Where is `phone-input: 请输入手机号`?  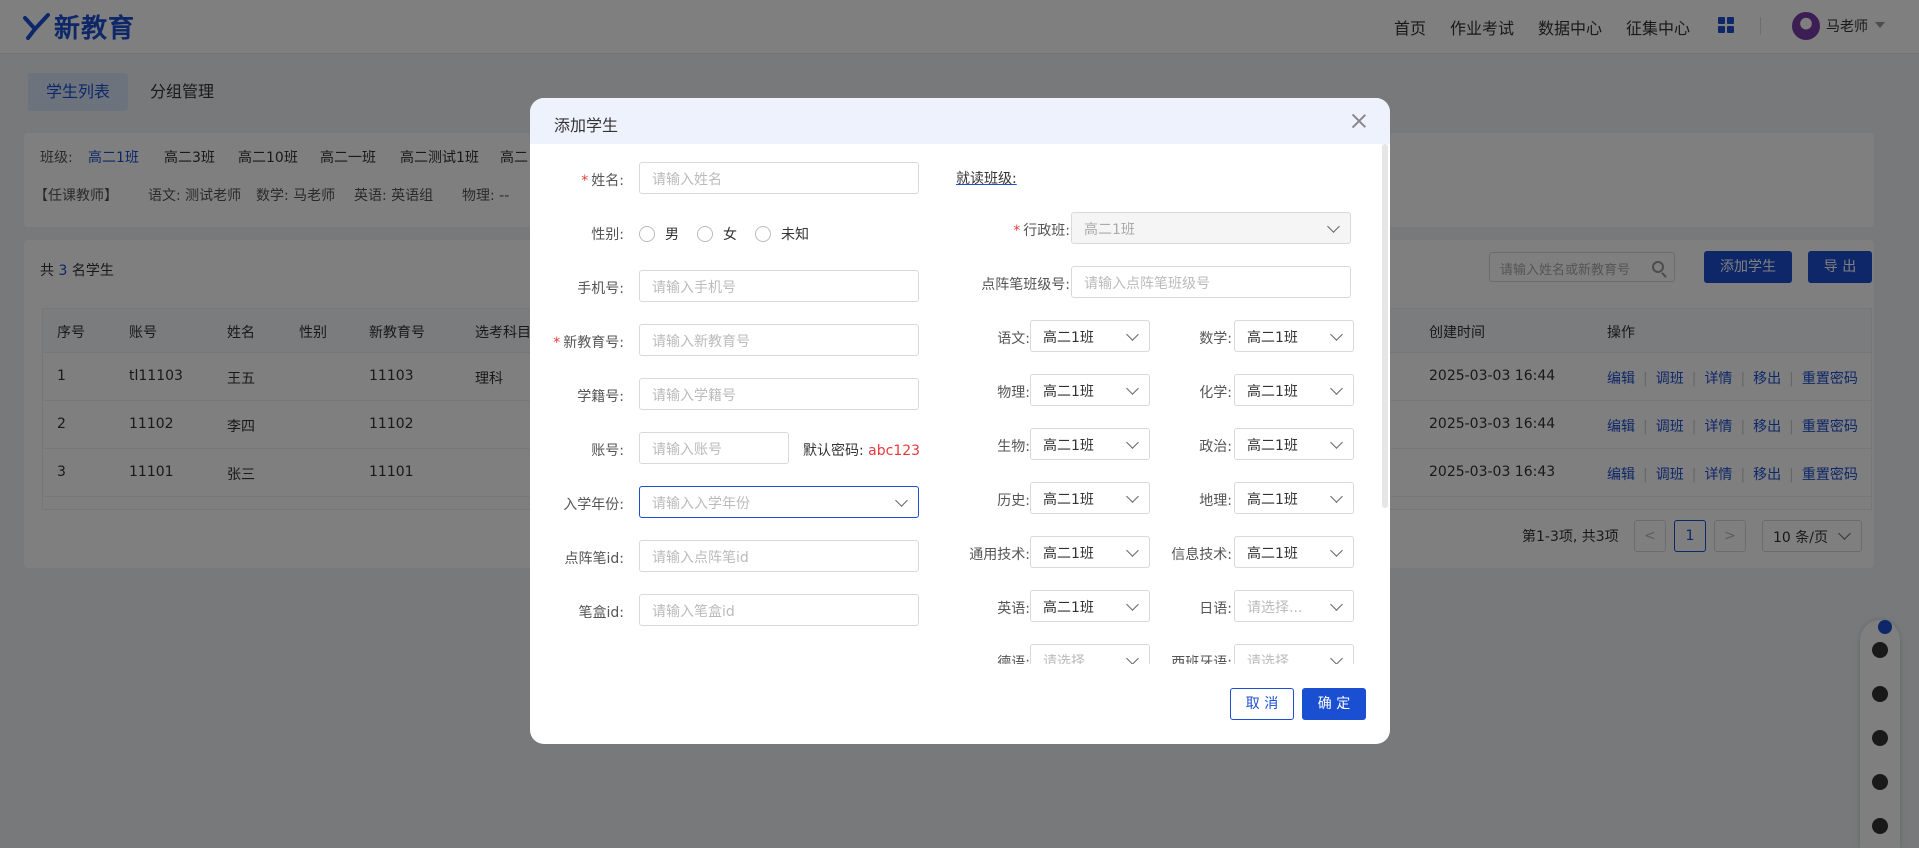 phone-input: 请输入手机号 is located at coordinates (779, 286).